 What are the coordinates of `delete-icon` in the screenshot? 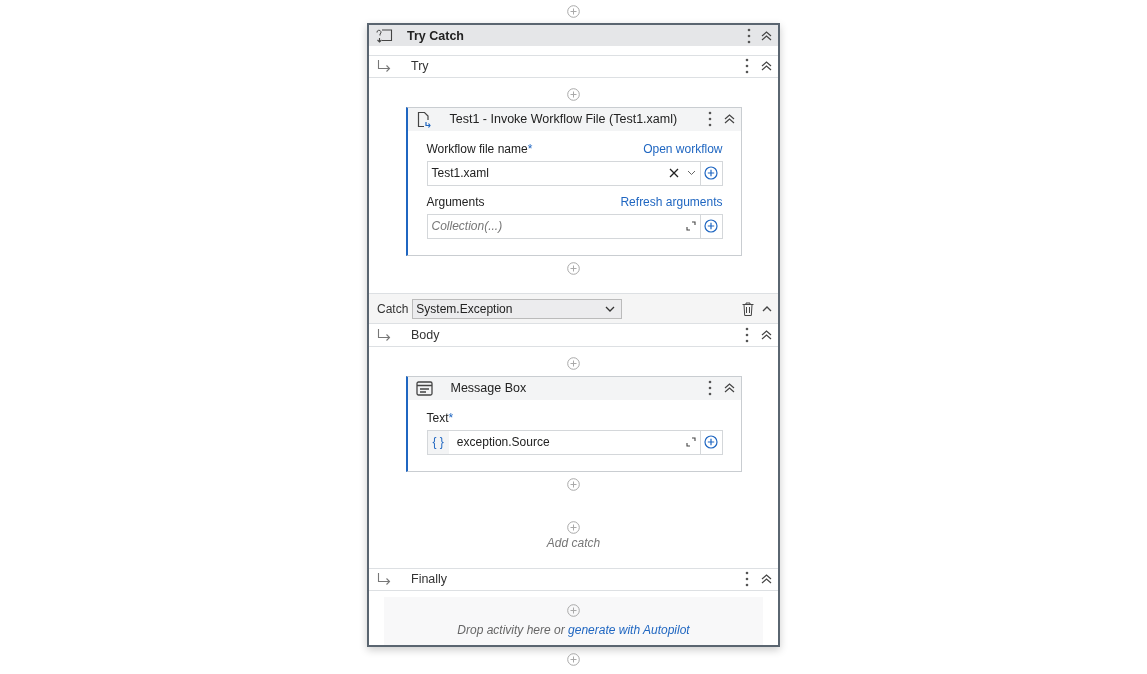 It's located at (748, 308).